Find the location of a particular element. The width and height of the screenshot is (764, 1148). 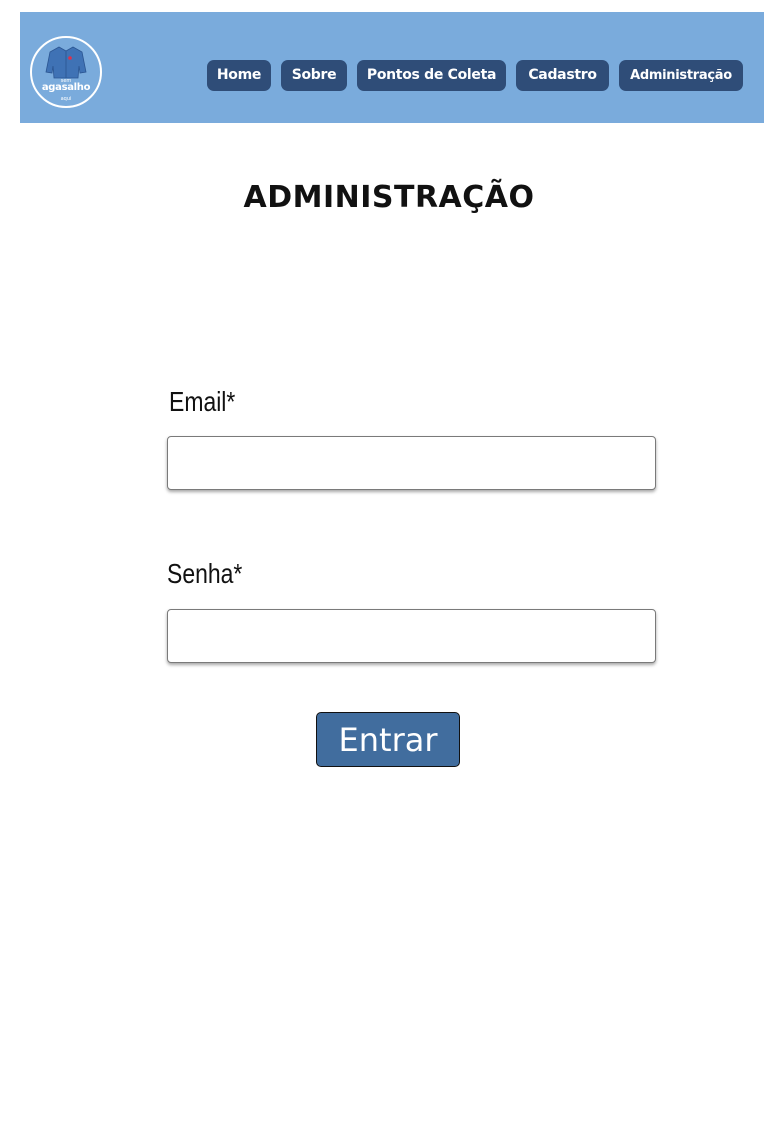

nav-pontos-de-coleta-button: Pontos de Coleta is located at coordinates (431, 75).